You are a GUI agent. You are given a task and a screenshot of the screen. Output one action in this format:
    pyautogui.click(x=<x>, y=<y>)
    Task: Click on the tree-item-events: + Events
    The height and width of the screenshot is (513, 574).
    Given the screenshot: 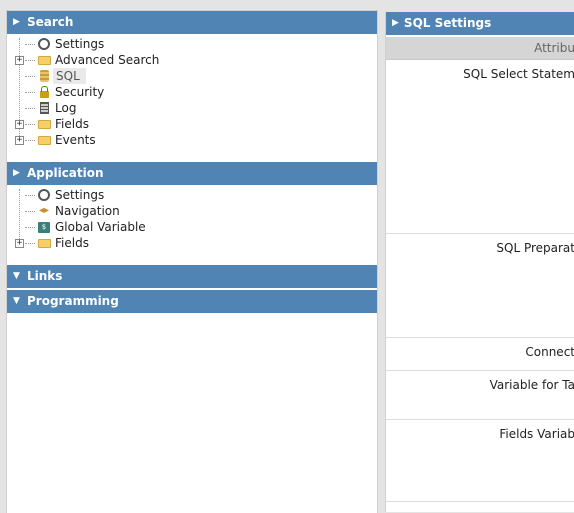 What is the action you would take?
    pyautogui.click(x=192, y=140)
    